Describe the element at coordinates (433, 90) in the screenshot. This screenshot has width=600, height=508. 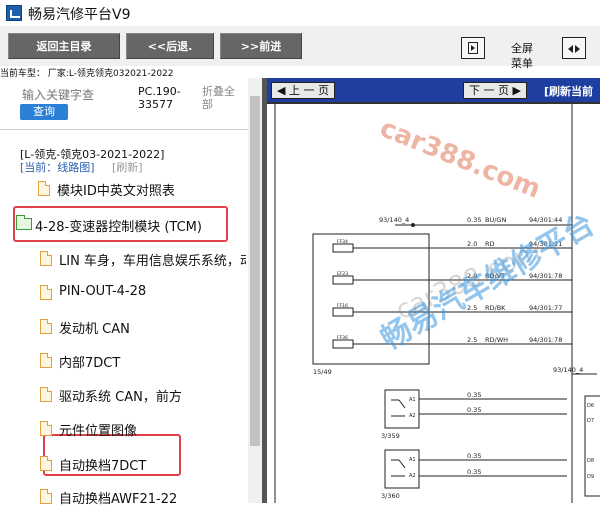
I see `viewer-toolbar: ◀ 上 一 页 下 一 页 ▶ [刷新当前` at that location.